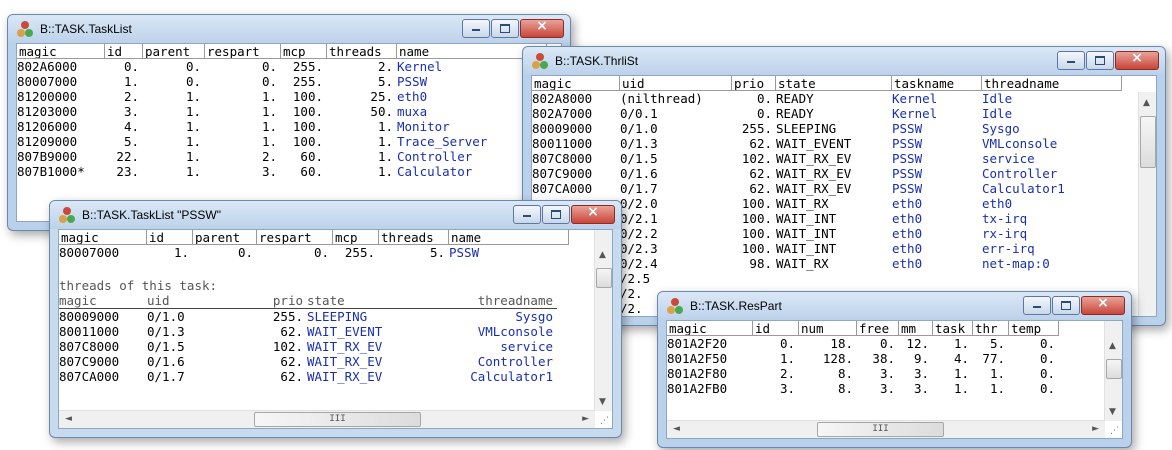  Describe the element at coordinates (282, 66) in the screenshot. I see `table-row: 802A6000 0. 0. 0. 255. 2. Kernel` at that location.